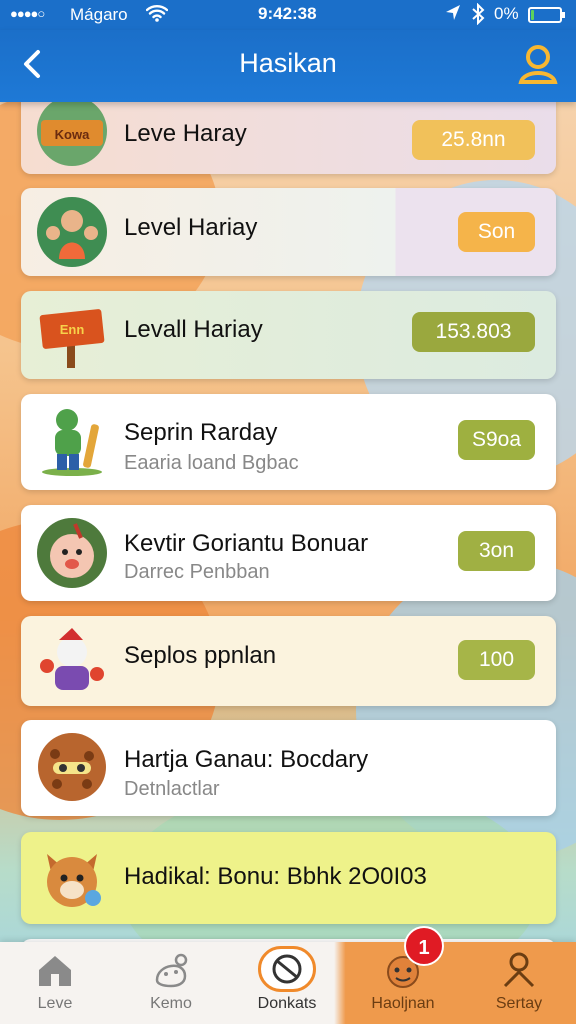 The image size is (576, 1024). I want to click on notification-badge: 1, so click(424, 946).